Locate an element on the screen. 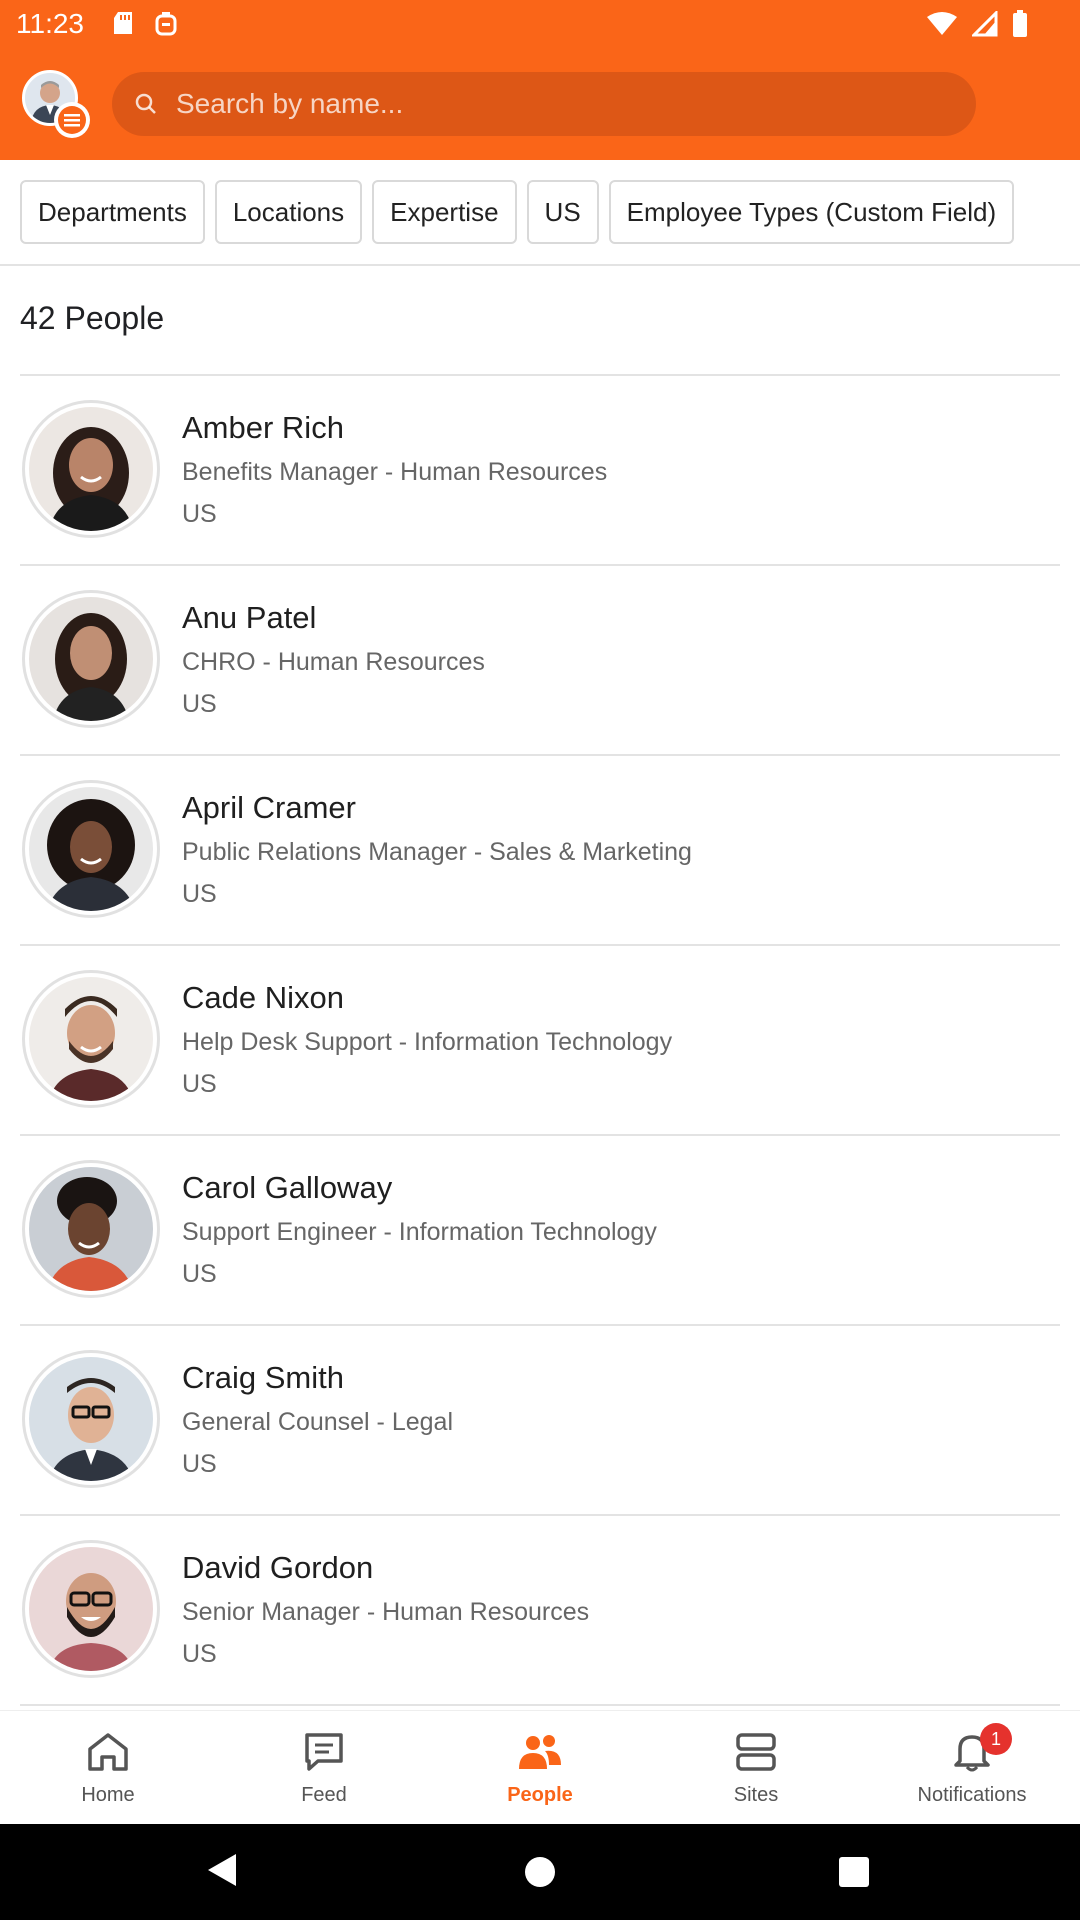 The height and width of the screenshot is (1920, 1080). search-input is located at coordinates (556, 104).